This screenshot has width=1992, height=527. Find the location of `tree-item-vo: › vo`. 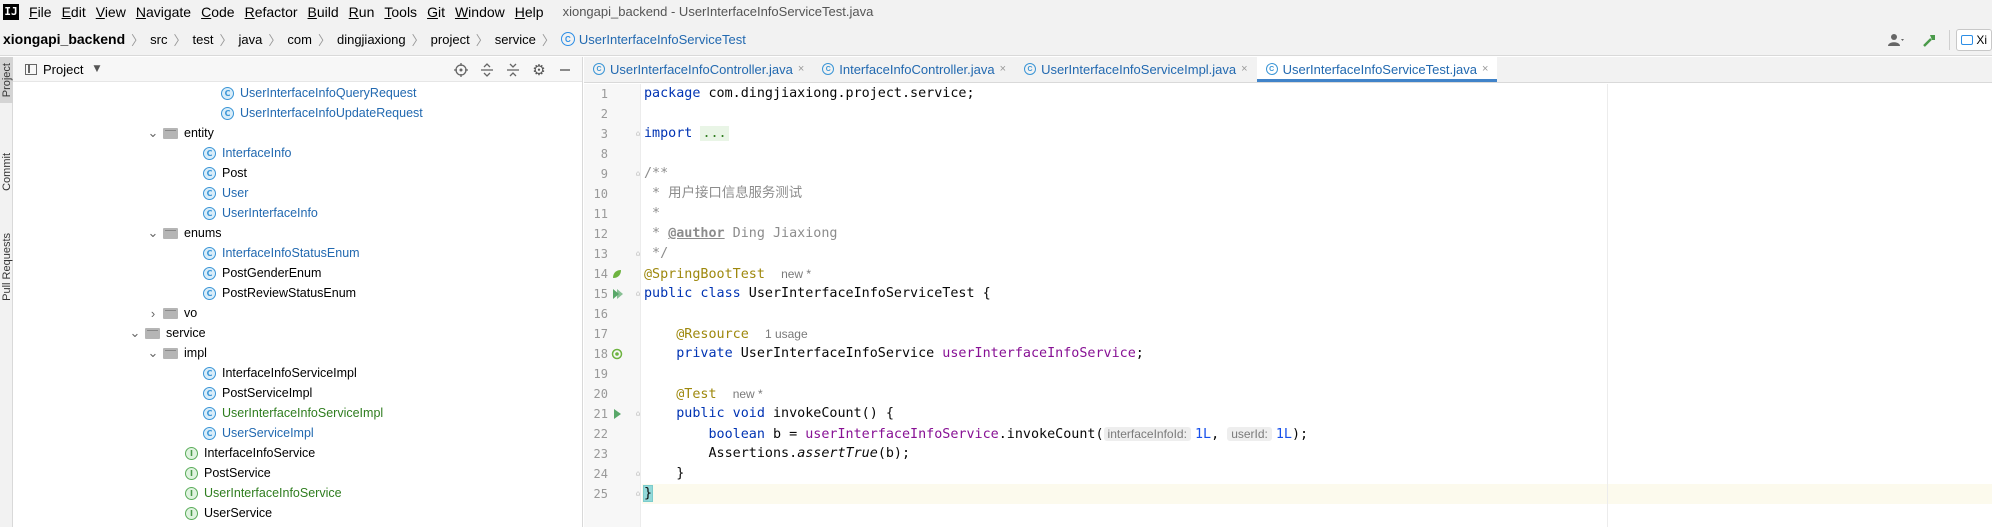

tree-item-vo: › vo is located at coordinates (172, 313).